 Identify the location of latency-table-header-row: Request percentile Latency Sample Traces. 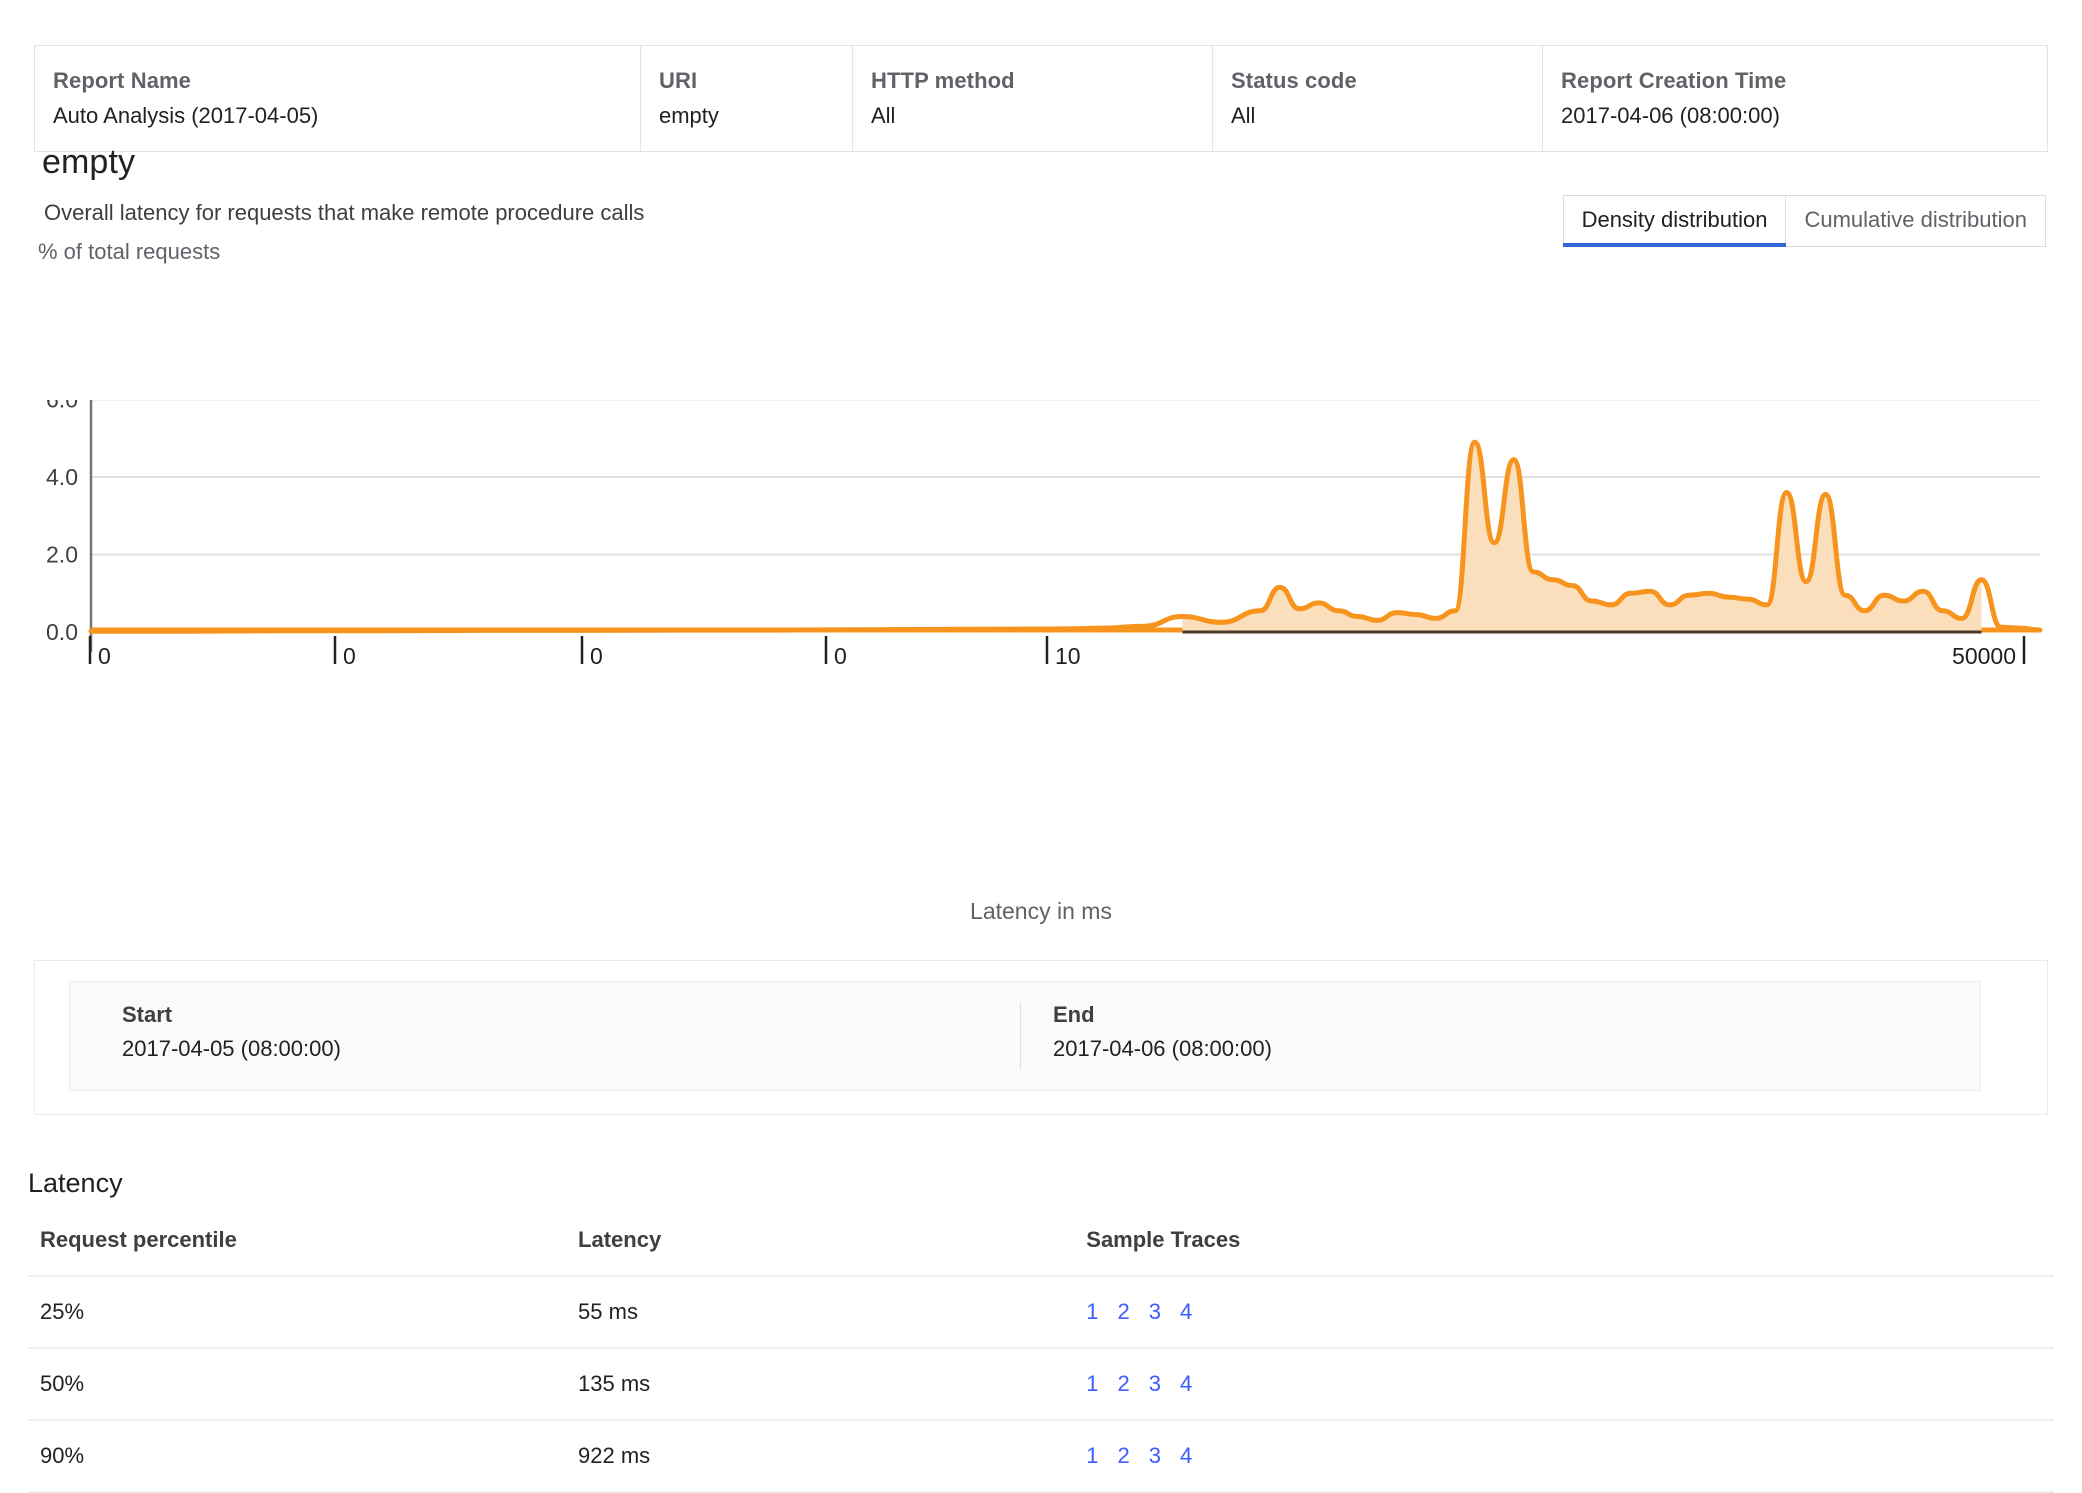
(1041, 1246).